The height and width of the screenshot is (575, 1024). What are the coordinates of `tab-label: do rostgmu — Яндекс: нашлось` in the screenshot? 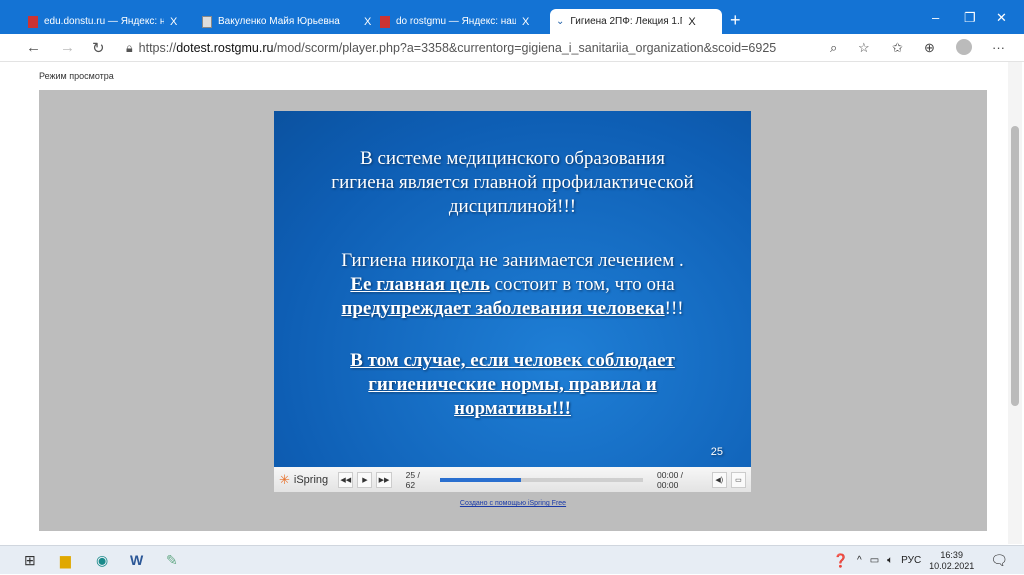 It's located at (456, 21).